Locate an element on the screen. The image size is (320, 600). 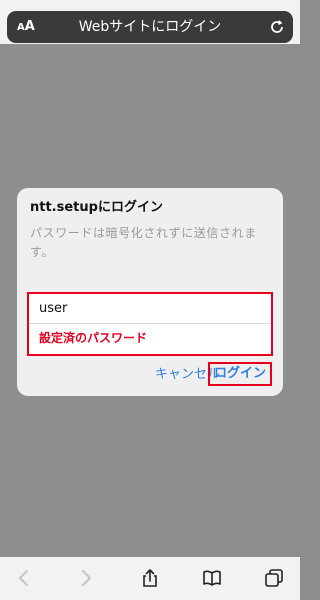
username-value: user is located at coordinates (53, 308).